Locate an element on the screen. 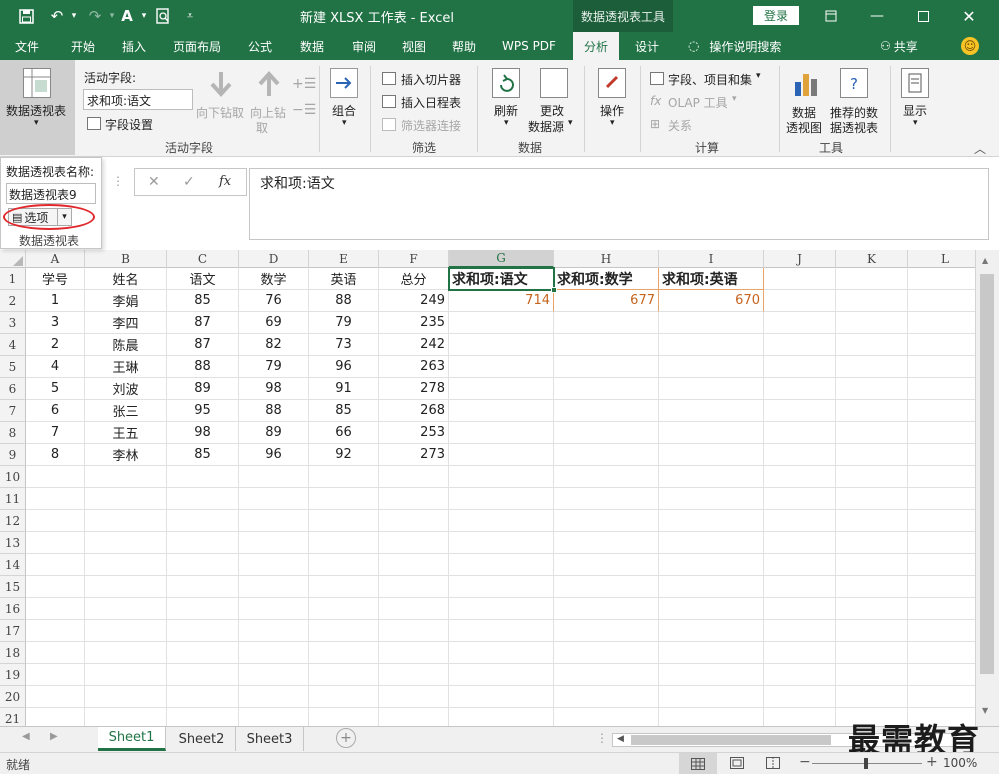 The image size is (999, 774). formula-input: 求和项:语文 is located at coordinates (619, 204).